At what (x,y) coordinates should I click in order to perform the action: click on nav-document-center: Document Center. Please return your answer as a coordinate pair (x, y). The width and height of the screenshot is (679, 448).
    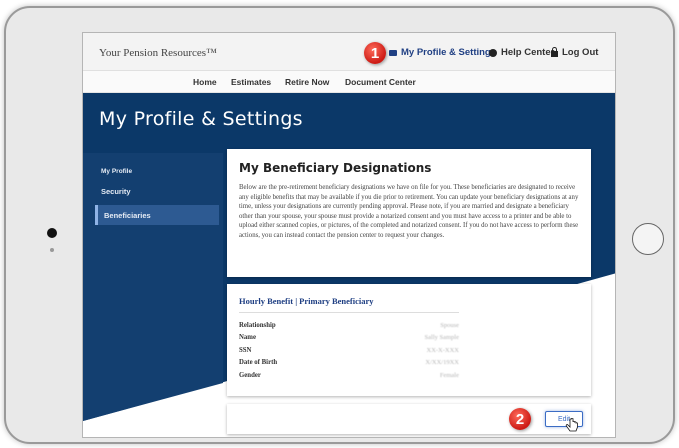
    Looking at the image, I should click on (380, 82).